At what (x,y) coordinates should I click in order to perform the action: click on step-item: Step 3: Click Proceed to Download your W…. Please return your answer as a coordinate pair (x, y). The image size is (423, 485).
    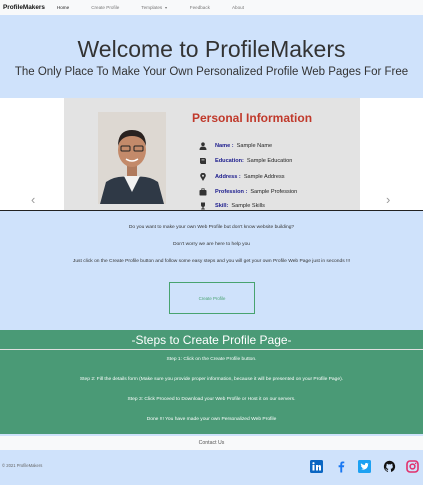
    Looking at the image, I should click on (211, 399).